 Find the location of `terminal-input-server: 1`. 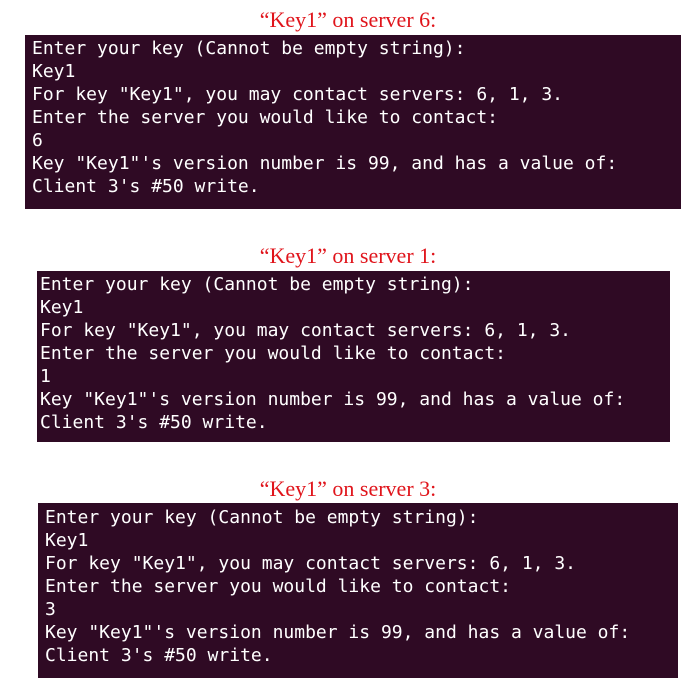

terminal-input-server: 1 is located at coordinates (45, 376).